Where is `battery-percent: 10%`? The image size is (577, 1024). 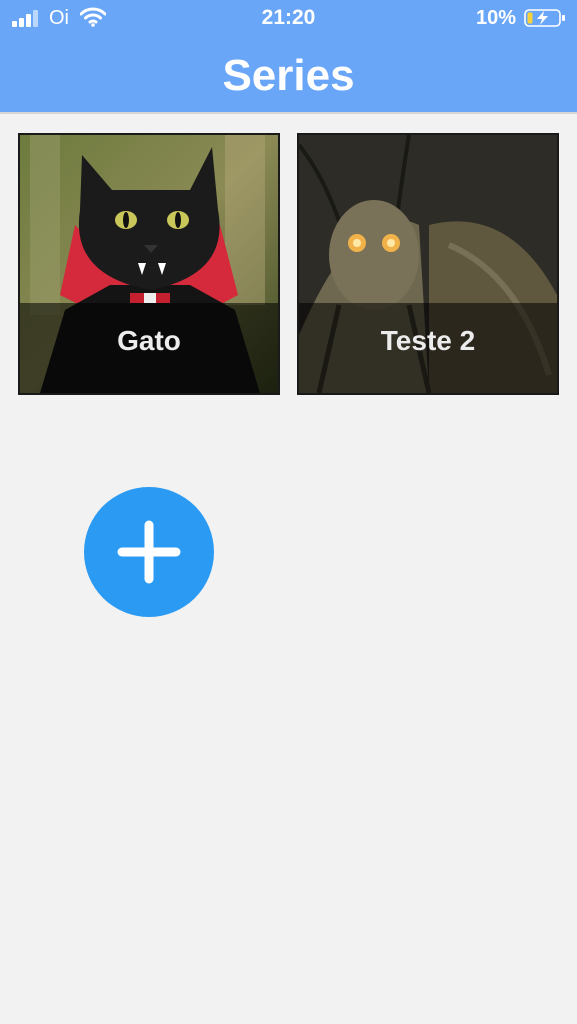 battery-percent: 10% is located at coordinates (496, 18).